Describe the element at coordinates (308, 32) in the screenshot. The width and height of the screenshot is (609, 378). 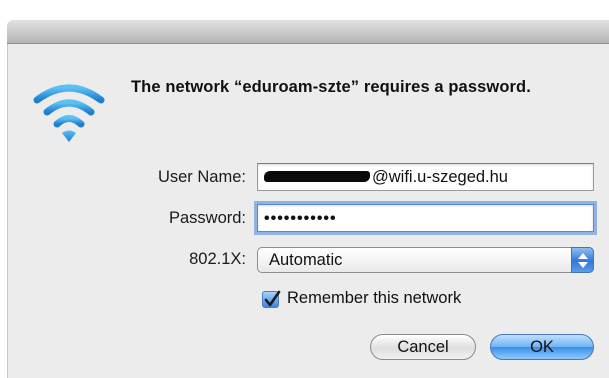
I see `title-bar` at that location.